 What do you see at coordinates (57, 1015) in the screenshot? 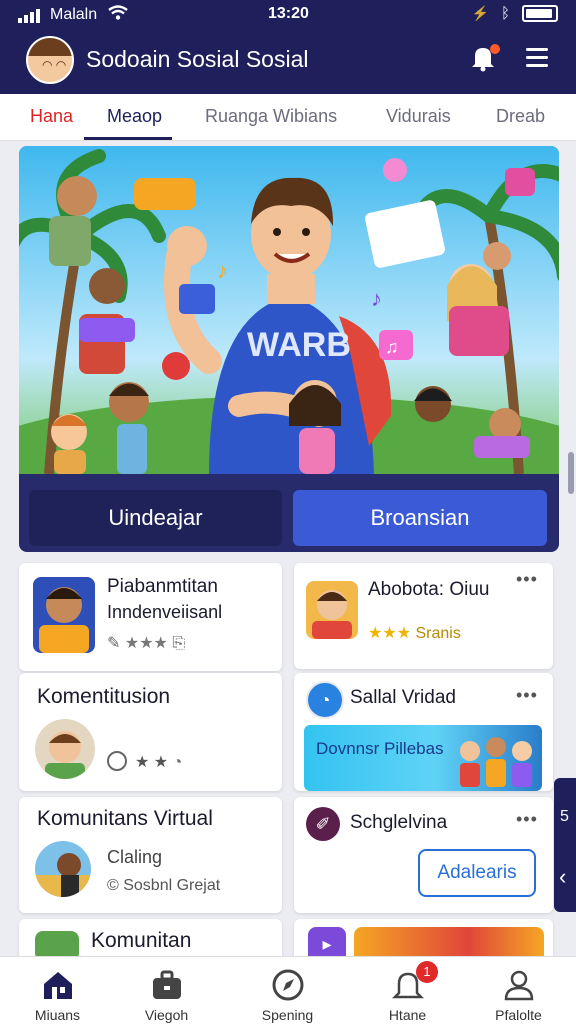
I see `nav-label: Miuans` at bounding box center [57, 1015].